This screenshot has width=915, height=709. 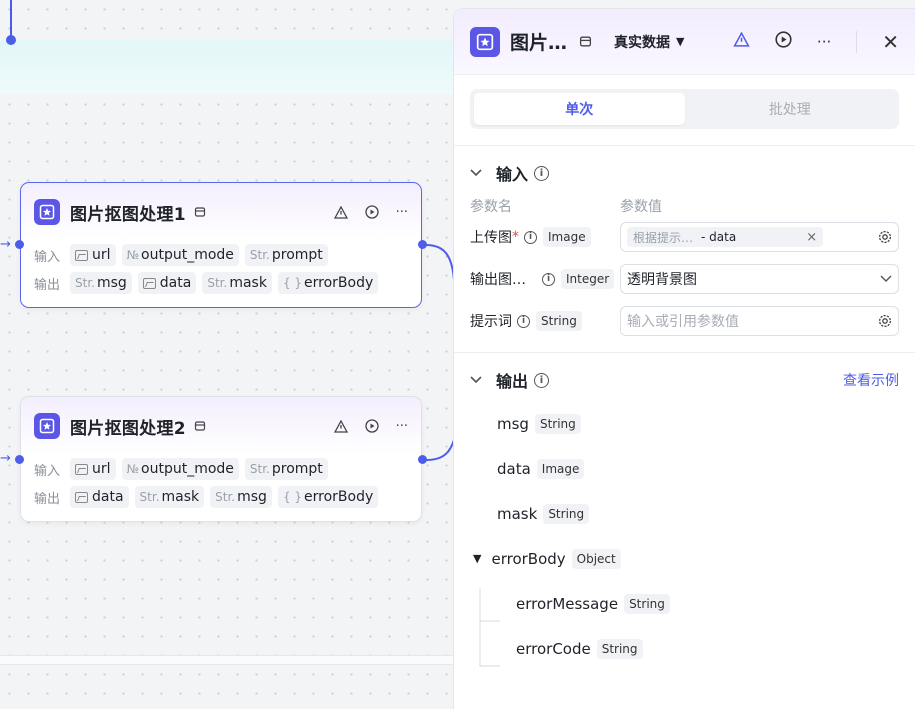 I want to click on output-field: errorCode String, so click(x=684, y=648).